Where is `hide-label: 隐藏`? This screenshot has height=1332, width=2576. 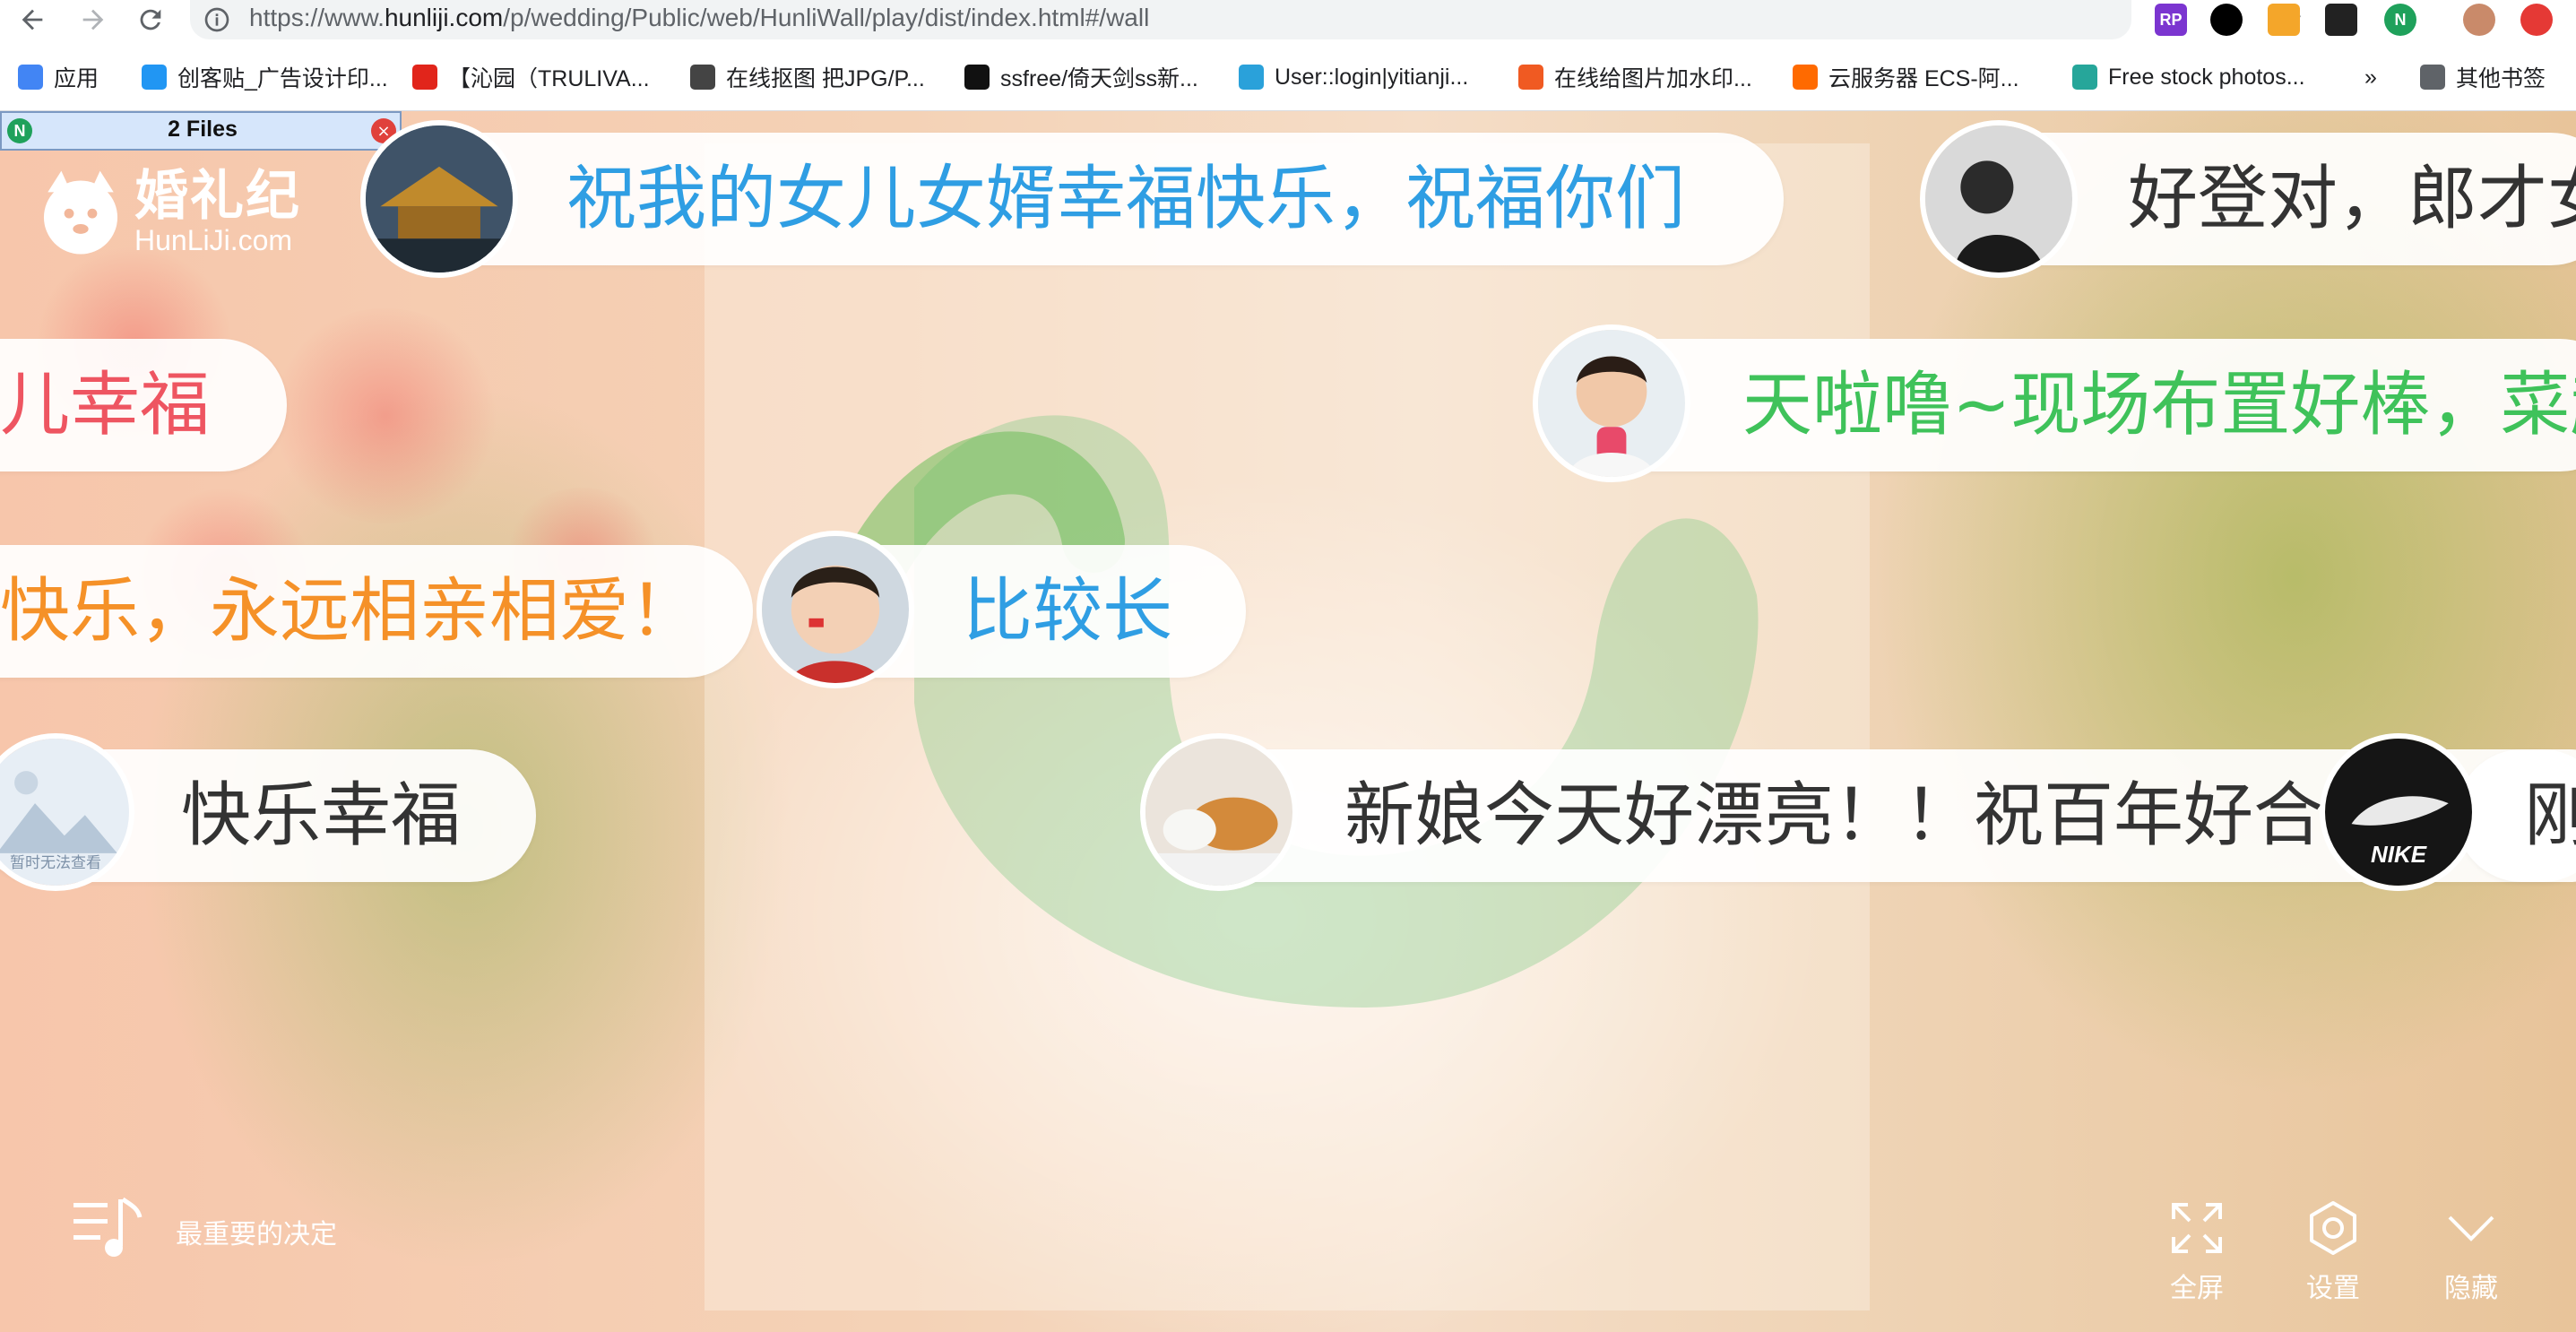 hide-label: 隐藏 is located at coordinates (2471, 1288).